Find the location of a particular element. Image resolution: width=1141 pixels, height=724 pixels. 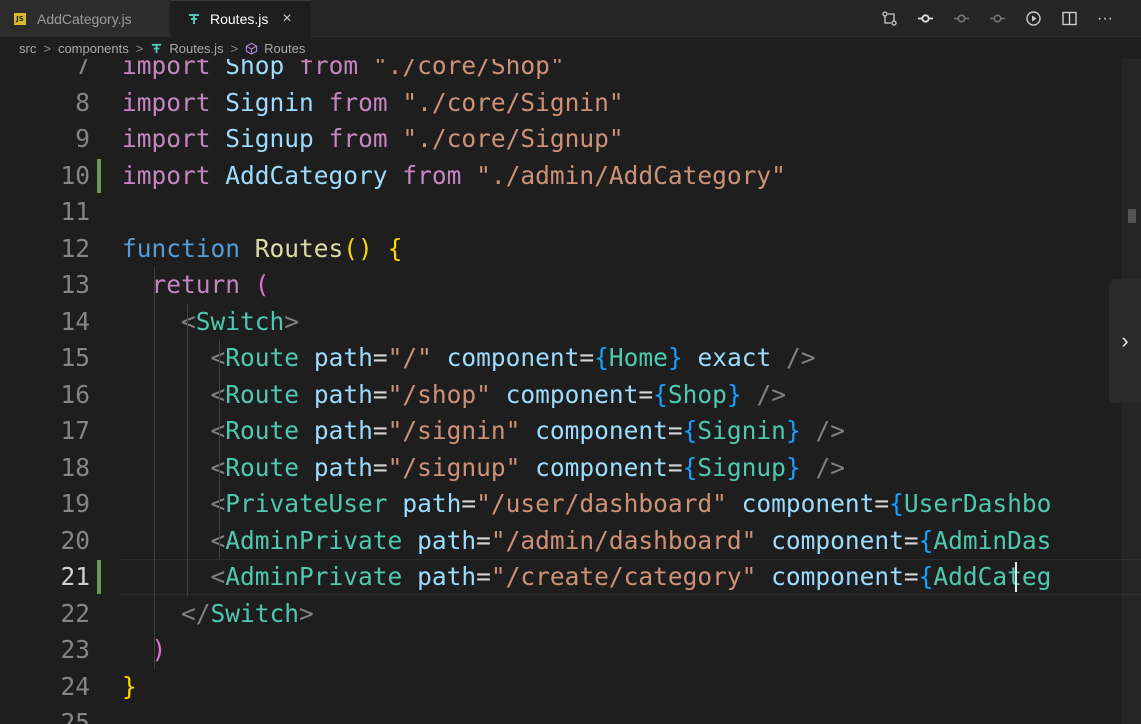

code-line: 23 ) is located at coordinates (570, 650).